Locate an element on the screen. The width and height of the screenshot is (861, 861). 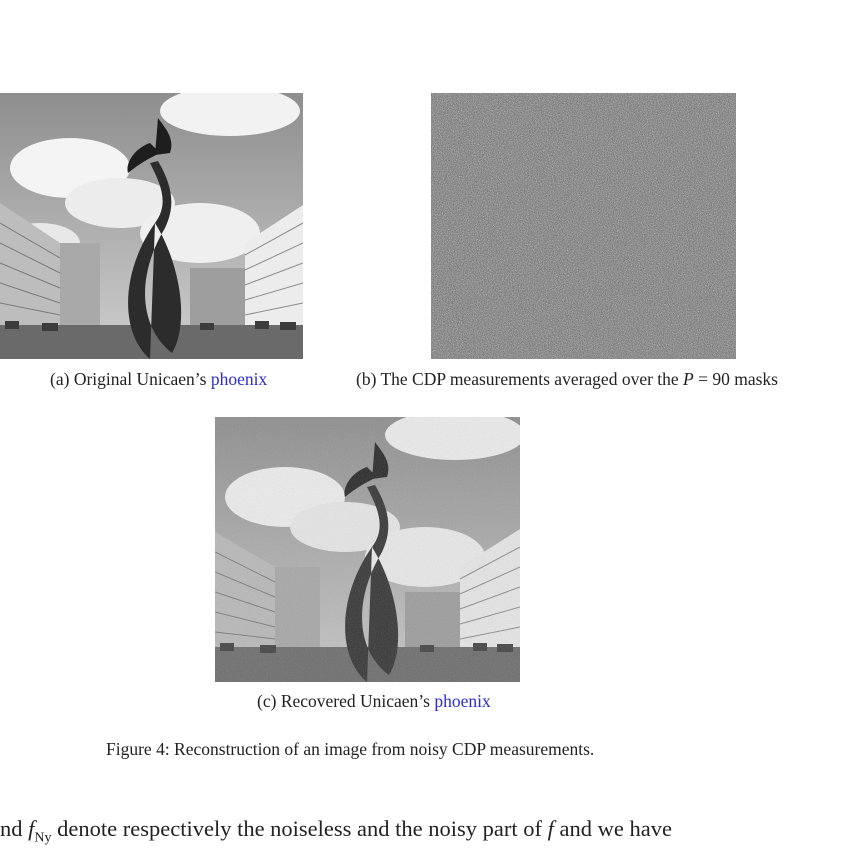
body-text-prefix: nd is located at coordinates (14, 828).